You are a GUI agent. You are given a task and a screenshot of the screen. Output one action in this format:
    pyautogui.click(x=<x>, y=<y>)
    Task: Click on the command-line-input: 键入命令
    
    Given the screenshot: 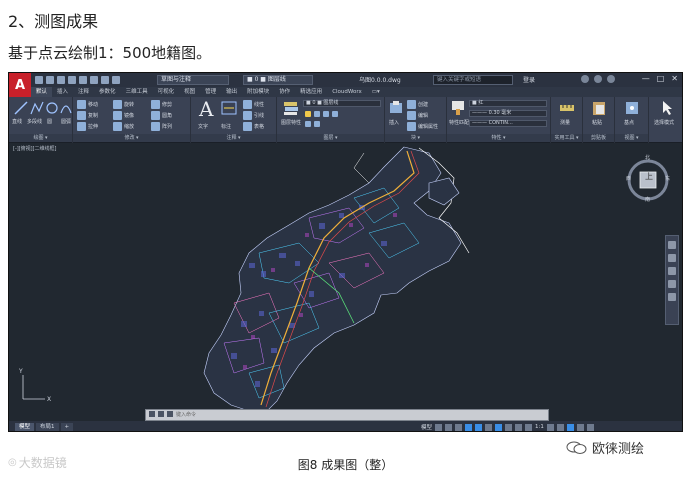 What is the action you would take?
    pyautogui.click(x=347, y=415)
    